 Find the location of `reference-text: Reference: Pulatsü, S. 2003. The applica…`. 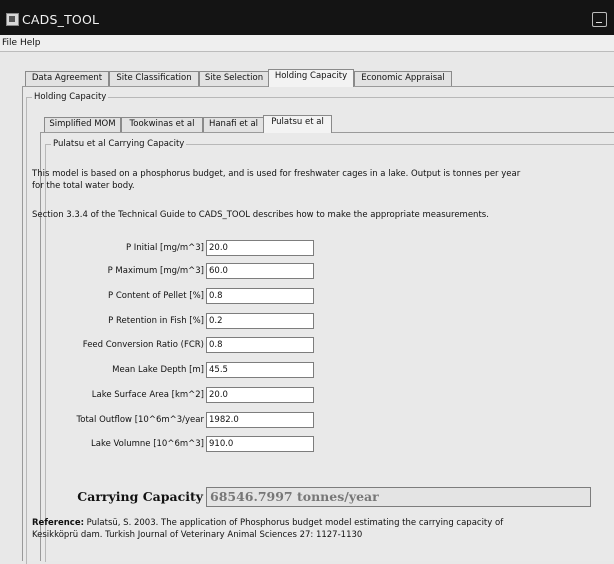

reference-text: Reference: Pulatsü, S. 2003. The applica… is located at coordinates (312, 529).